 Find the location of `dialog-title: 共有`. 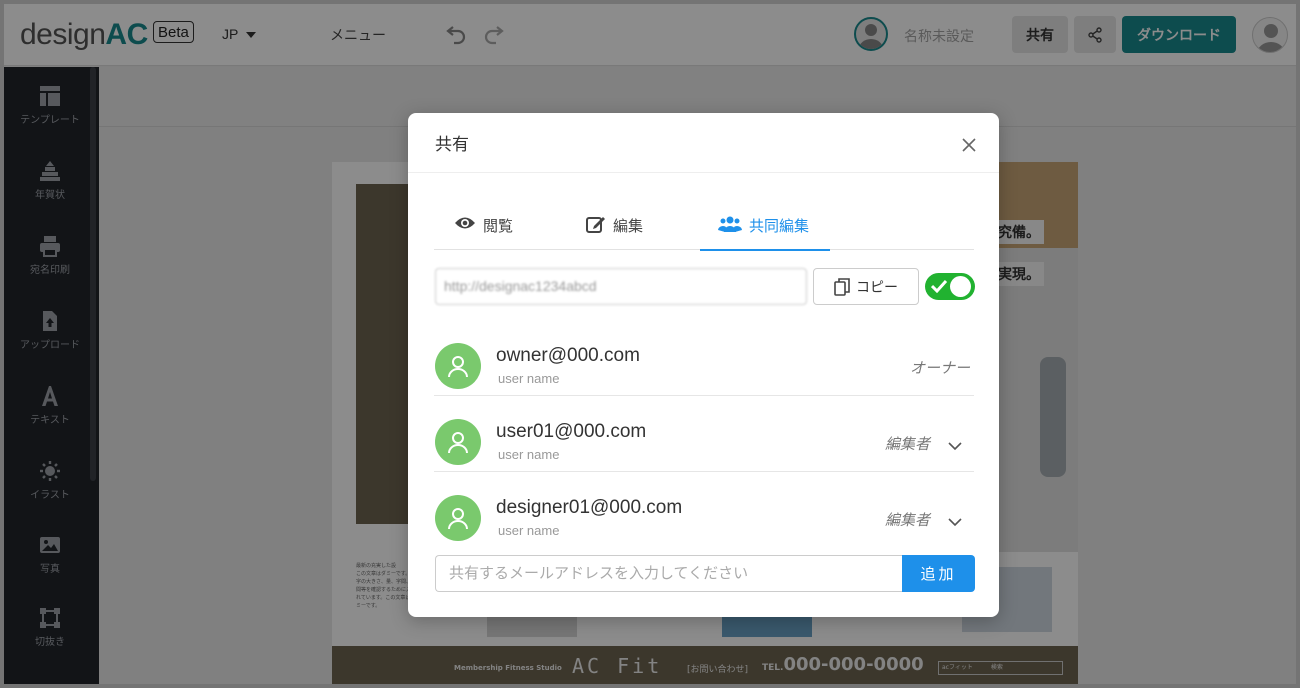

dialog-title: 共有 is located at coordinates (452, 145).